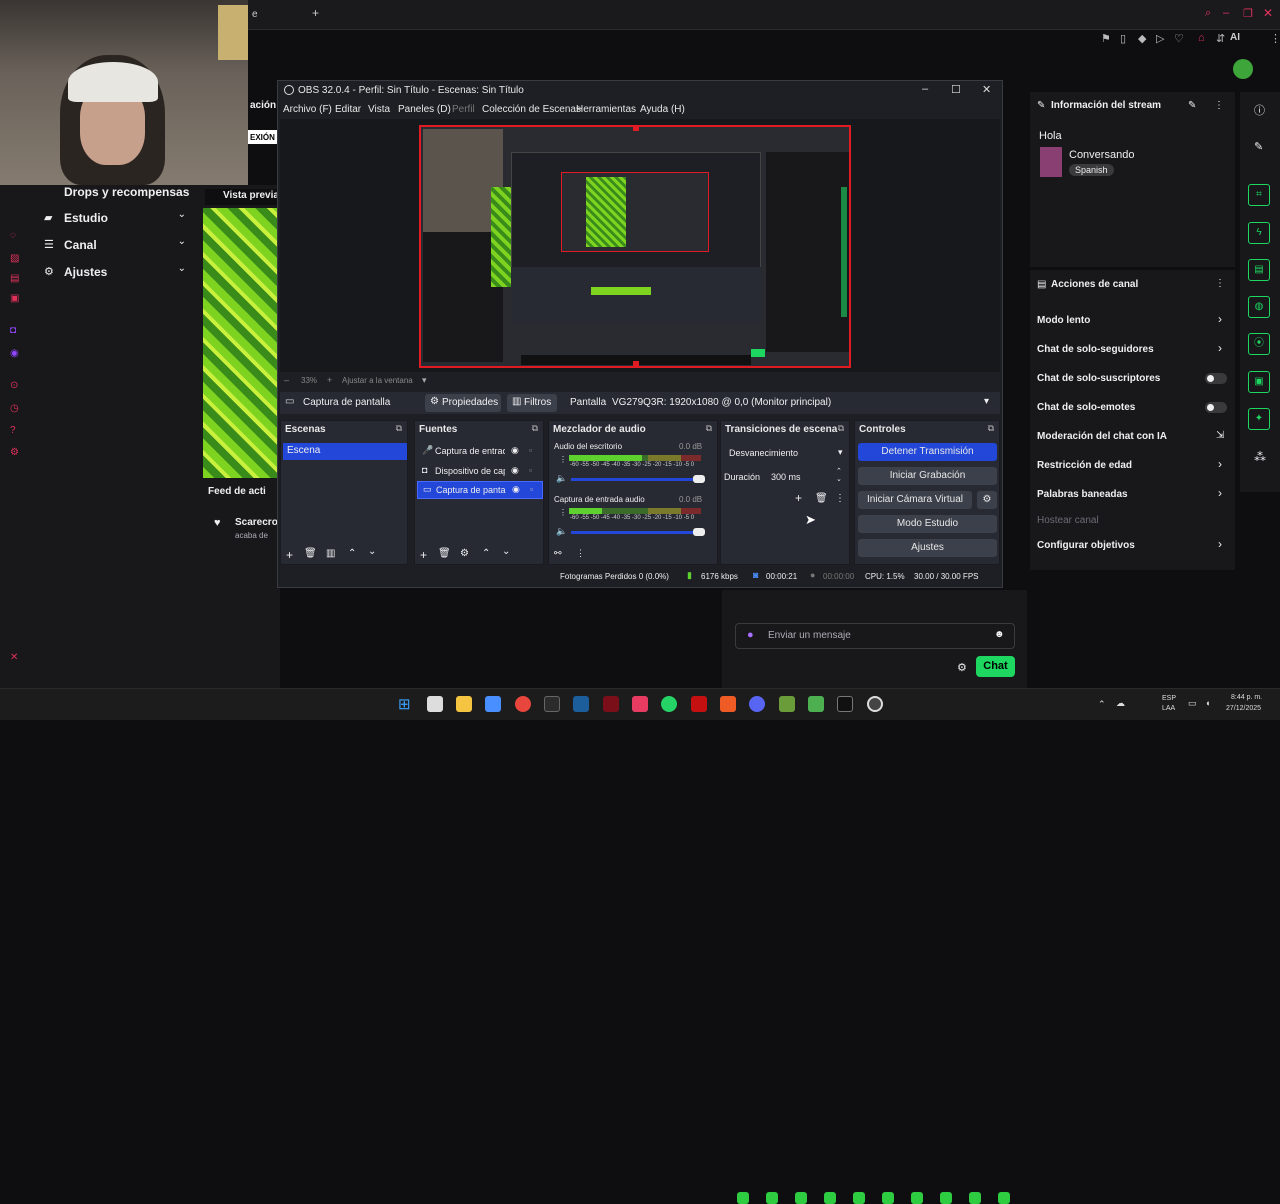 This screenshot has height=1204, width=1280. Describe the element at coordinates (606, 109) in the screenshot. I see `menu-herramientas: Herramientas` at that location.